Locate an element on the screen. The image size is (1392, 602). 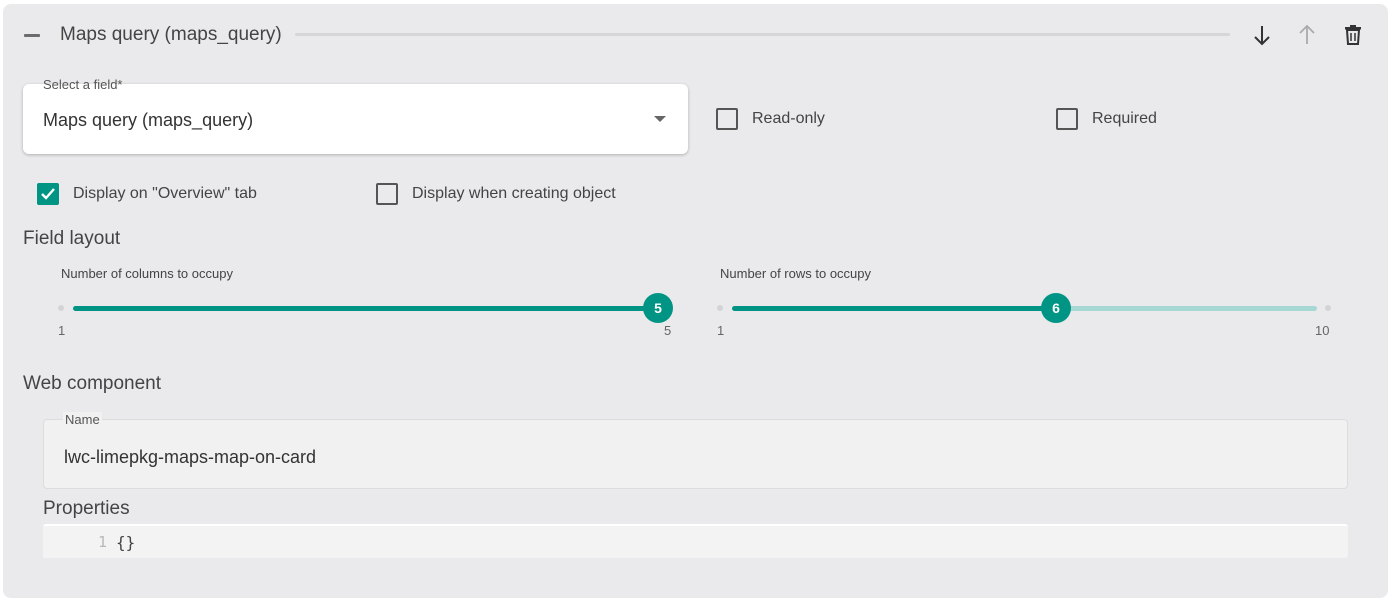
field-select: Maps query (maps_query) is located at coordinates (355, 119).